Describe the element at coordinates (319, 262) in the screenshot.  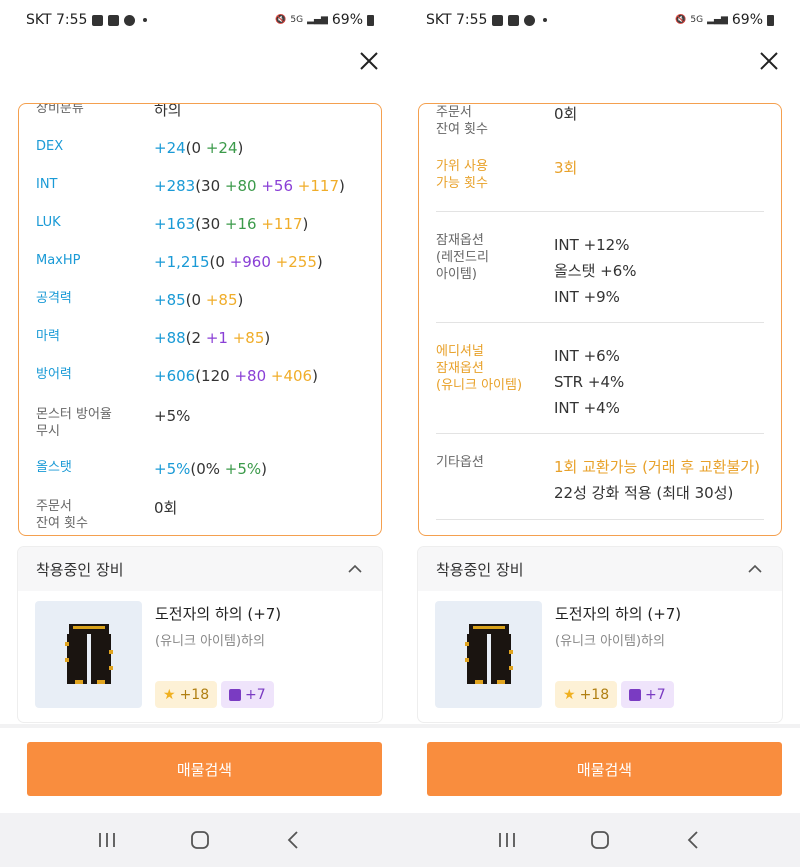
I see `stat-close: )` at that location.